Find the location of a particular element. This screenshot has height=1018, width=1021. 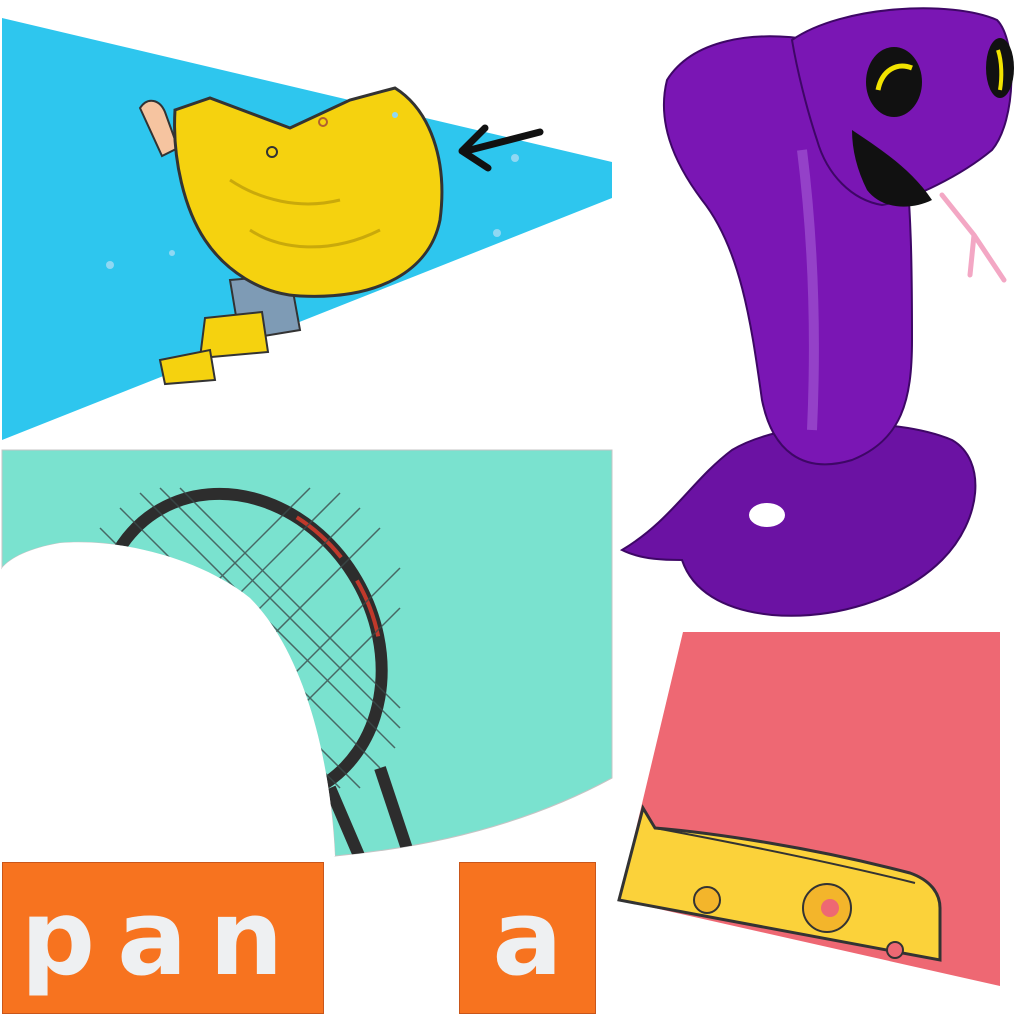

word-tile-label: a is located at coordinates (527, 938).